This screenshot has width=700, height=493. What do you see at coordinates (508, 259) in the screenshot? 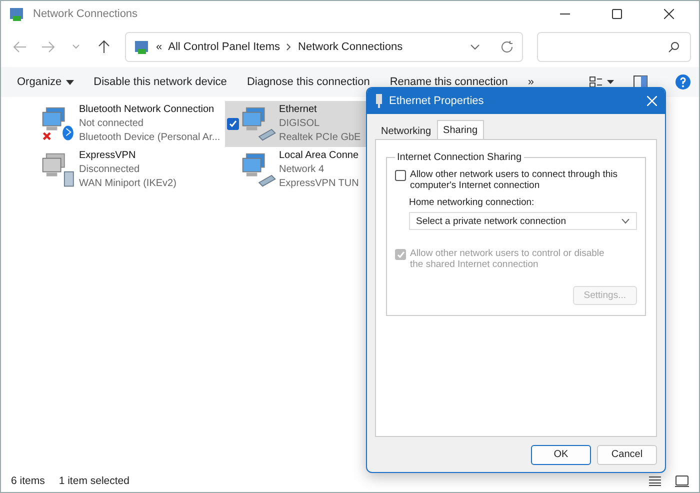
I see `checkbox-label: Allow other network users to control or disable the shared Internet connection` at bounding box center [508, 259].